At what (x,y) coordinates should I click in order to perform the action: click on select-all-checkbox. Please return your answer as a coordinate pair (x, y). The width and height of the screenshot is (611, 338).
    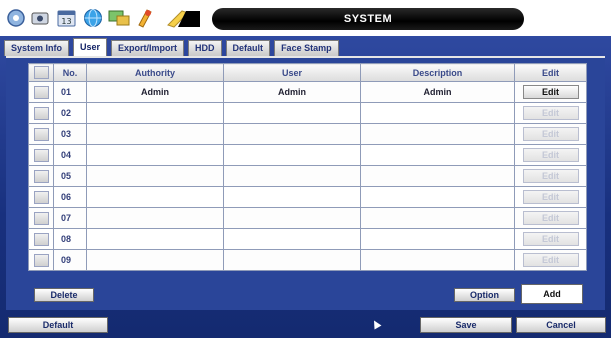
    Looking at the image, I should click on (41, 72).